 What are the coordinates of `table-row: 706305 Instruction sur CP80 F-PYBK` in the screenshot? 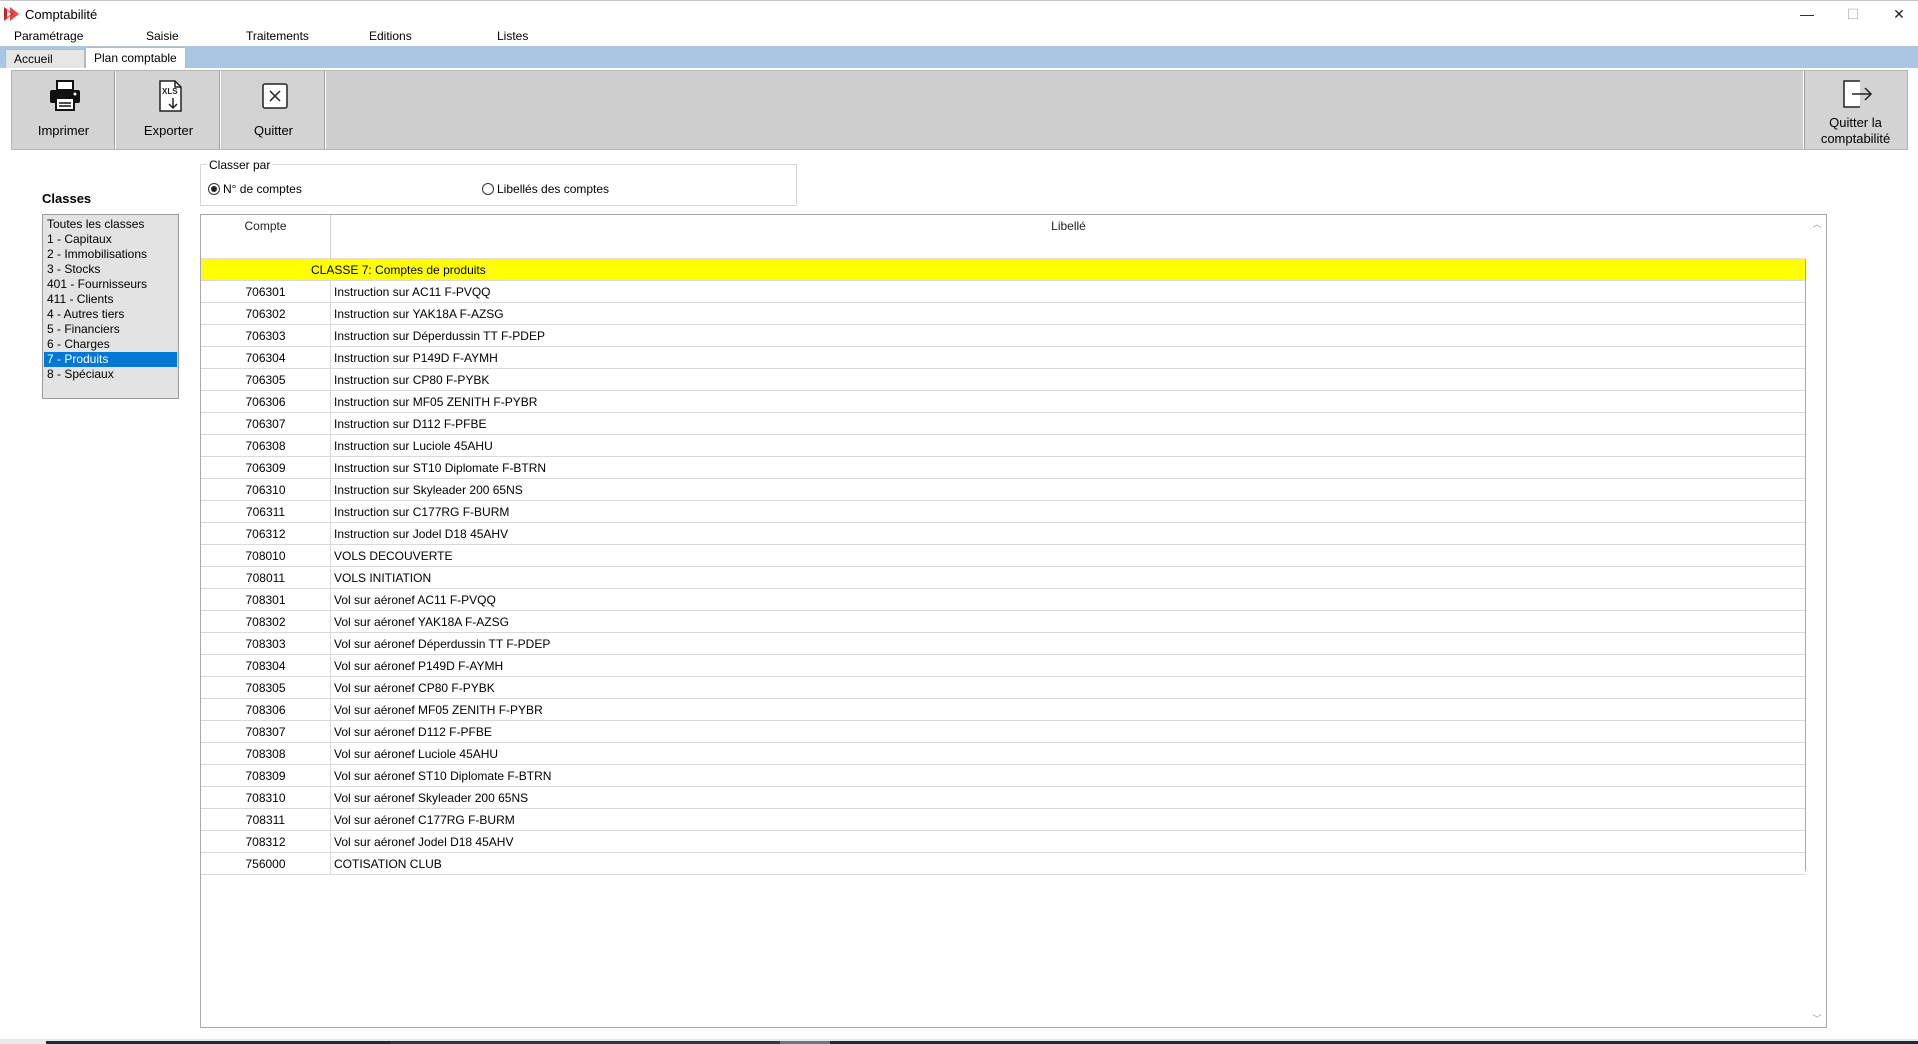 It's located at (1003, 380).